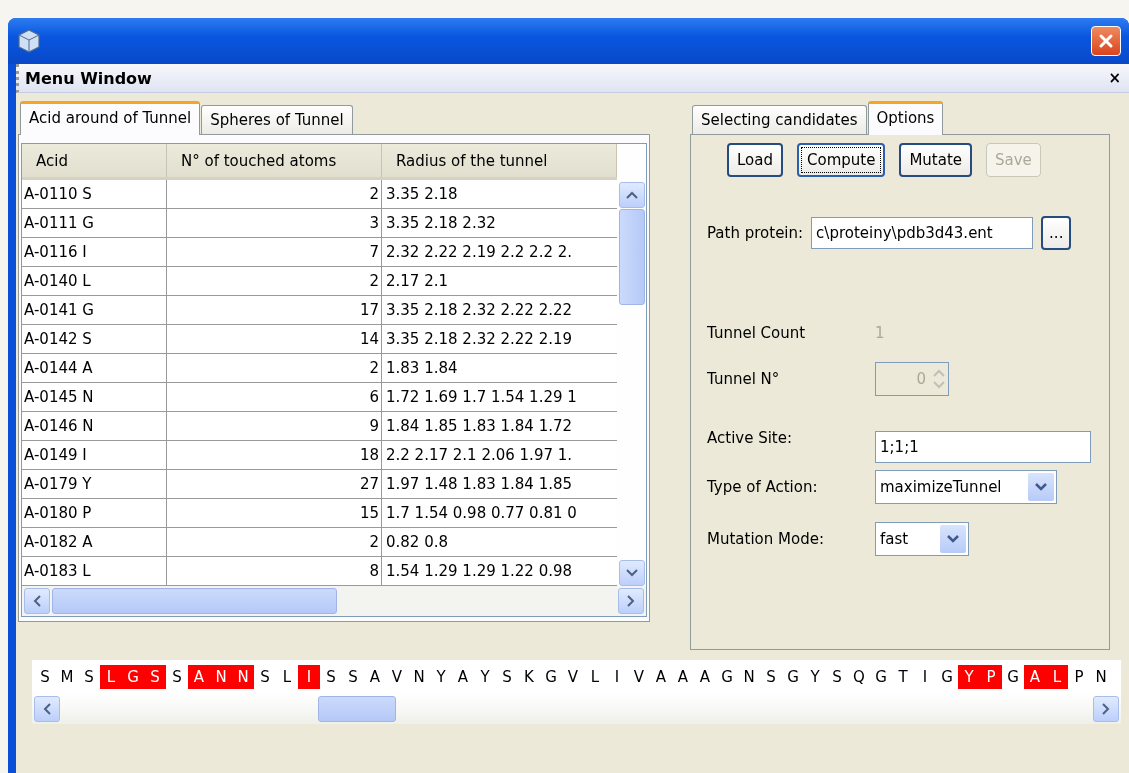 This screenshot has height=773, width=1129. What do you see at coordinates (779, 119) in the screenshot?
I see `tab: Selecting candidates` at bounding box center [779, 119].